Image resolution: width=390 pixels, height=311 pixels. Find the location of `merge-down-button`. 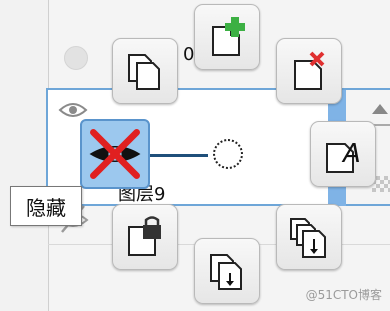

merge-down-button is located at coordinates (309, 237).